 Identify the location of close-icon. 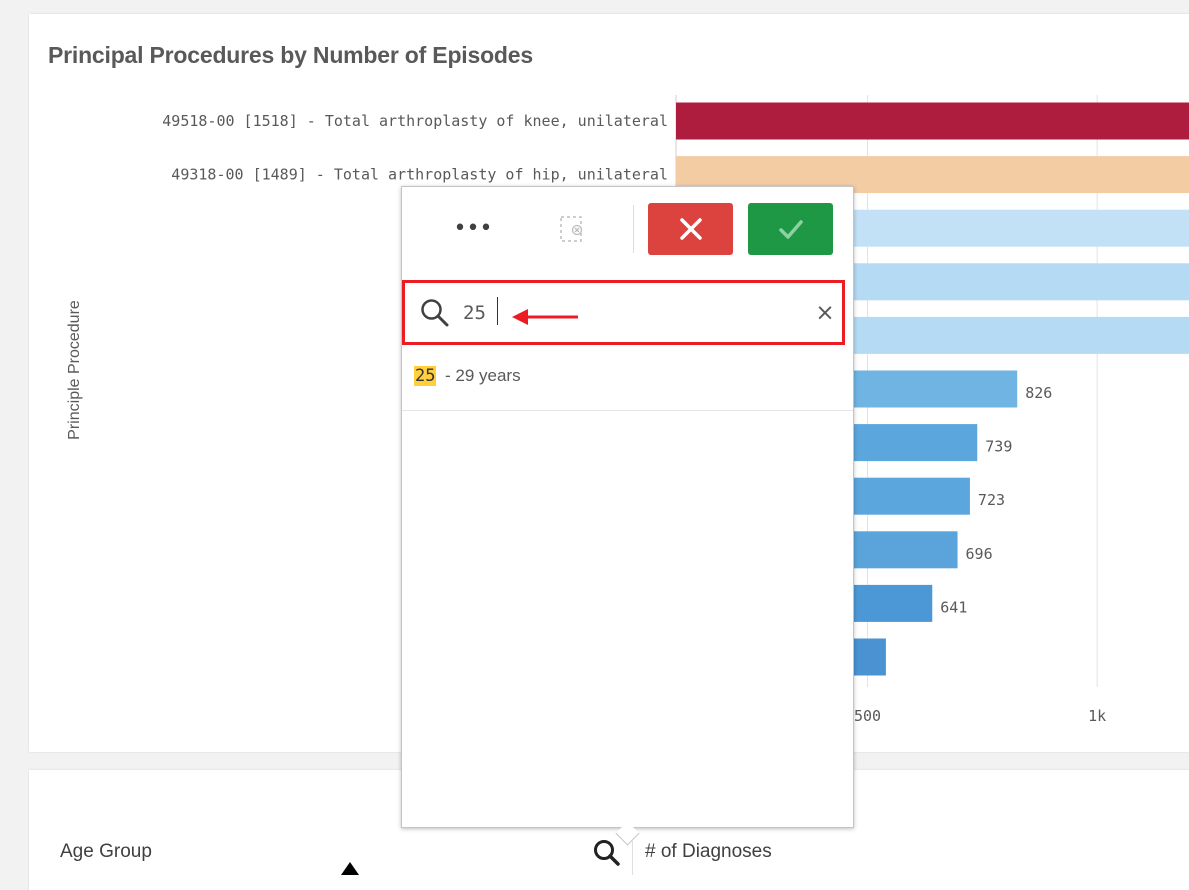
(691, 229).